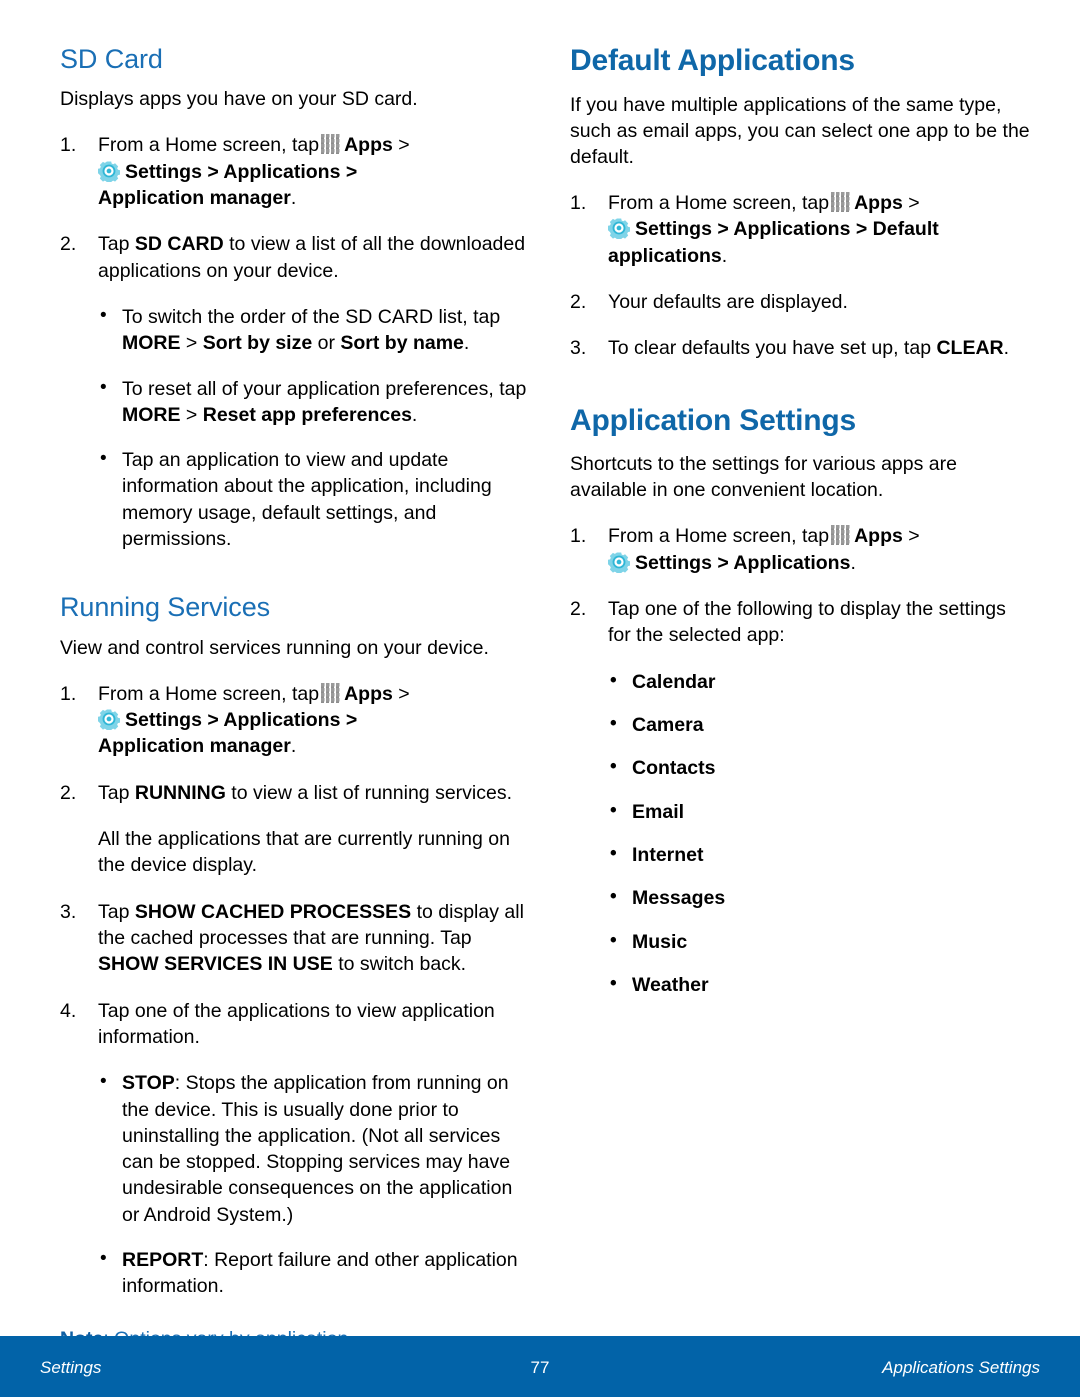  I want to click on step2-post: to view a list of running services., so click(371, 792).